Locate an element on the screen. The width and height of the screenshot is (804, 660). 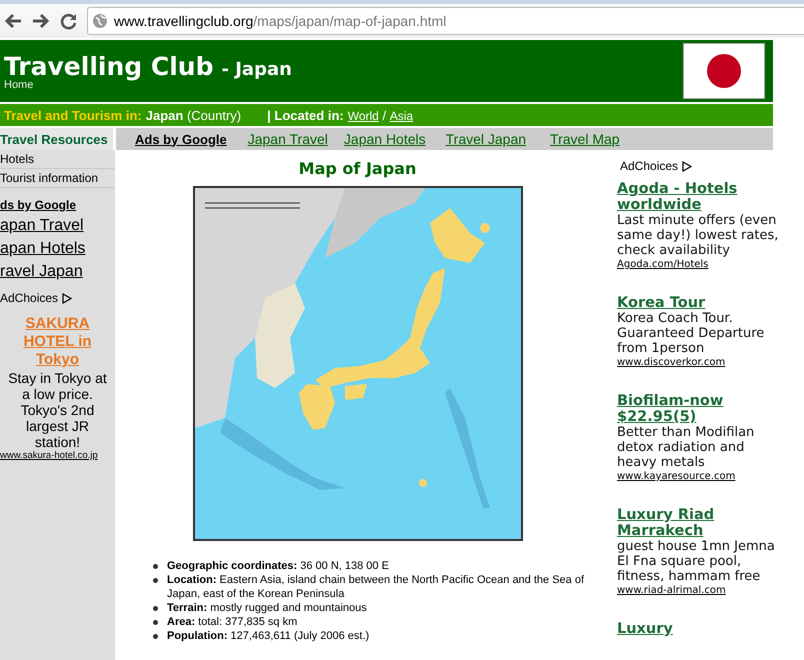
nav-link: Japan Travel is located at coordinates (288, 139).